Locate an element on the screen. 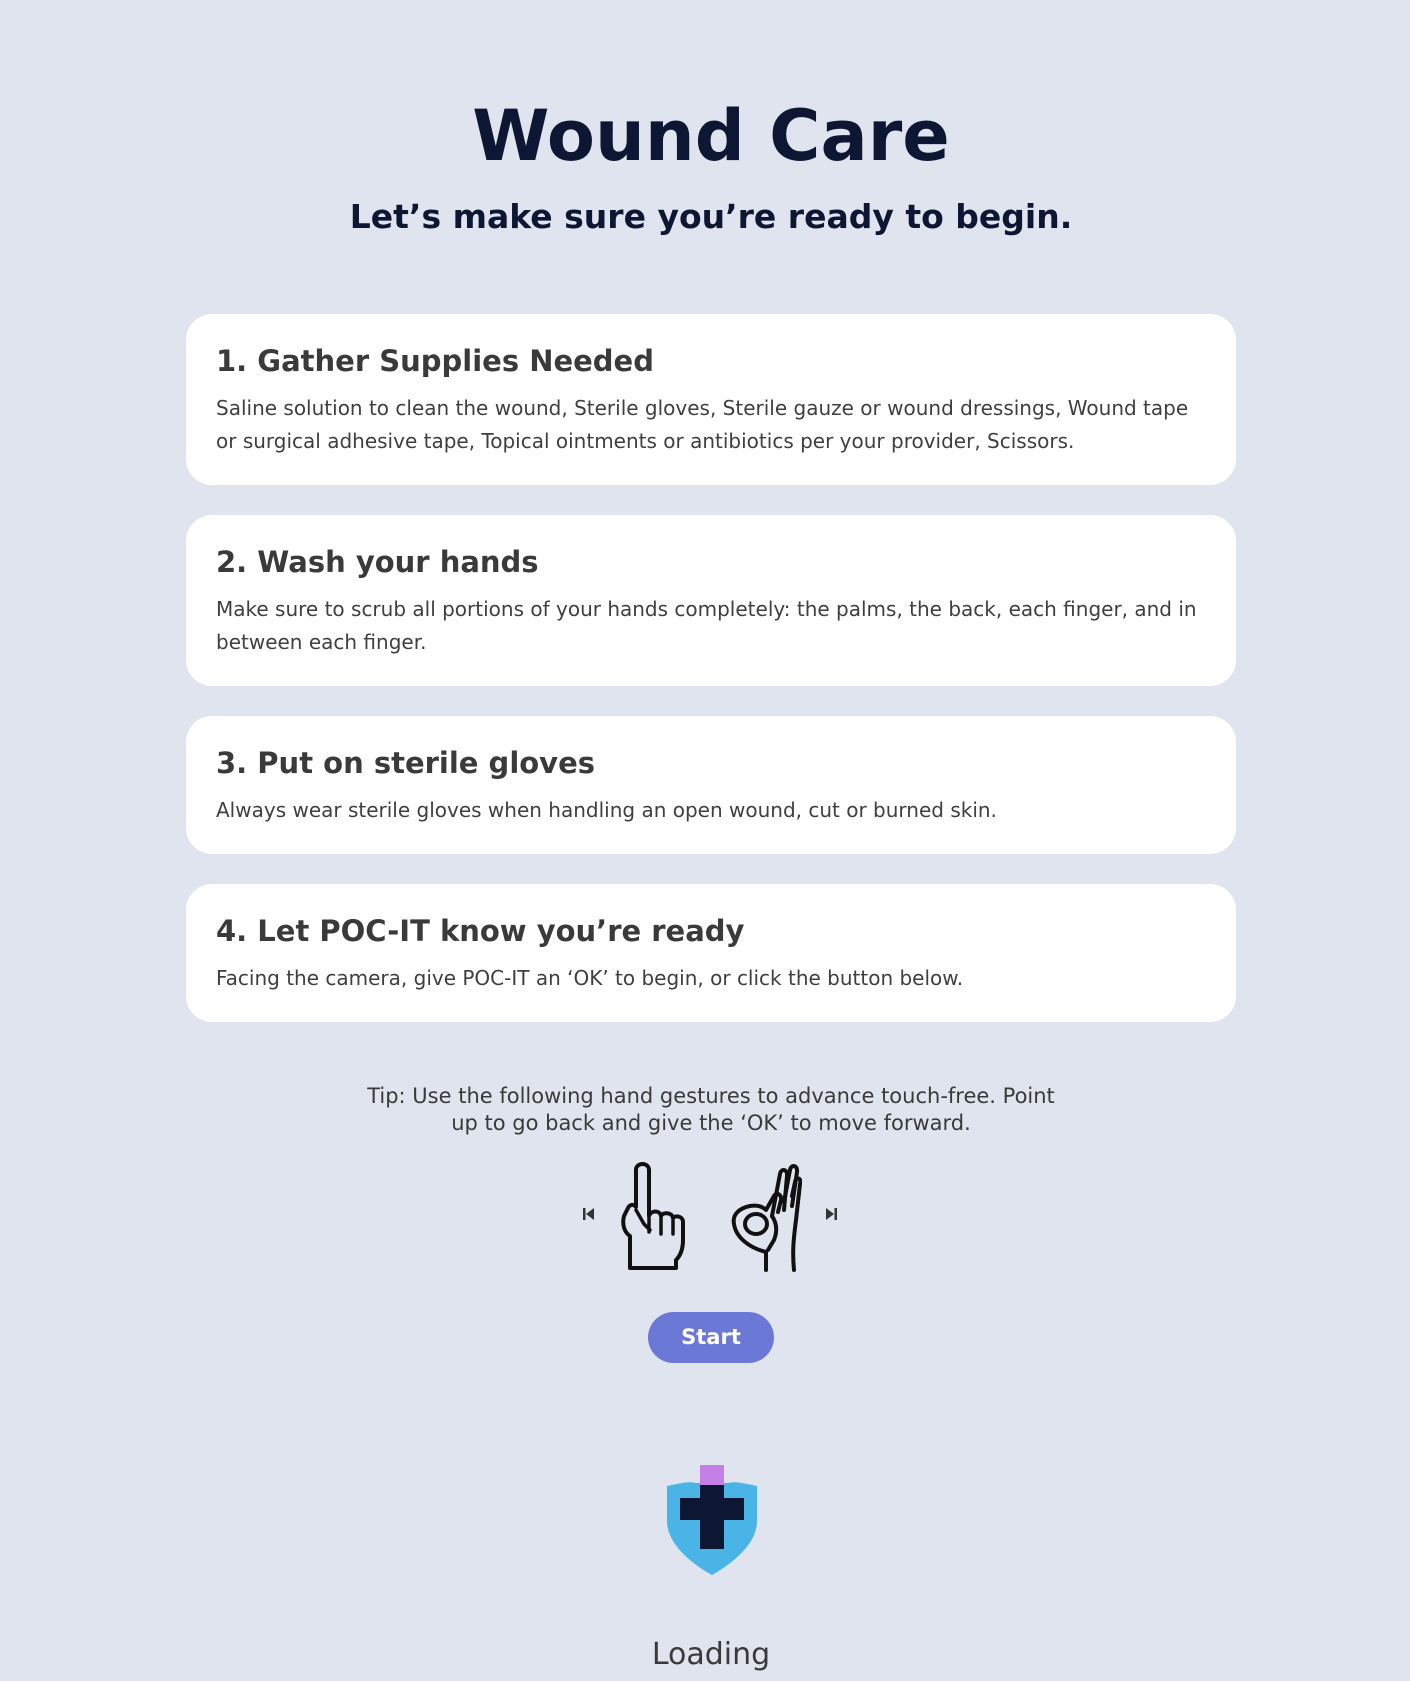  step-title: 4. Let POC-IT know you’re ready is located at coordinates (480, 931).